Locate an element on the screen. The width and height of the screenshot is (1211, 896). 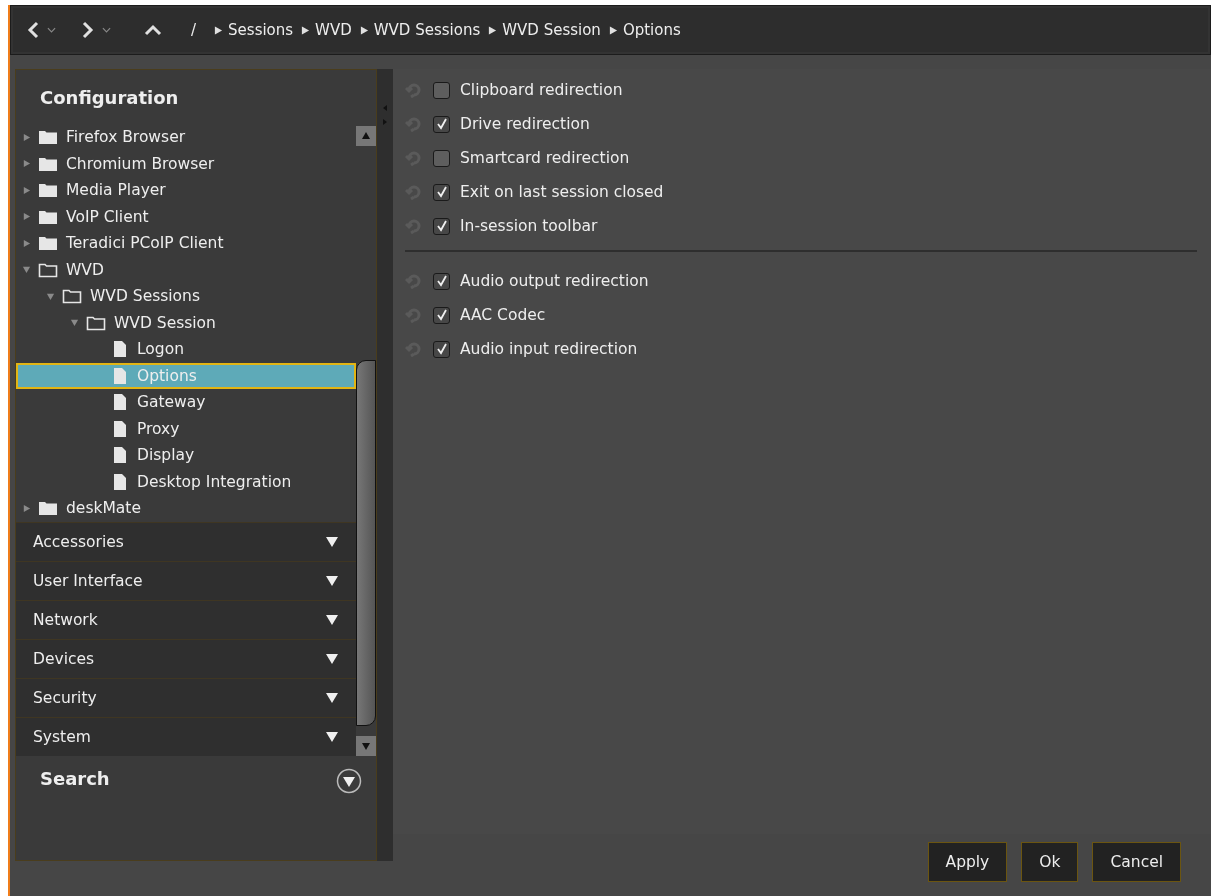
breadcrumb-item: WVD is located at coordinates (333, 30).